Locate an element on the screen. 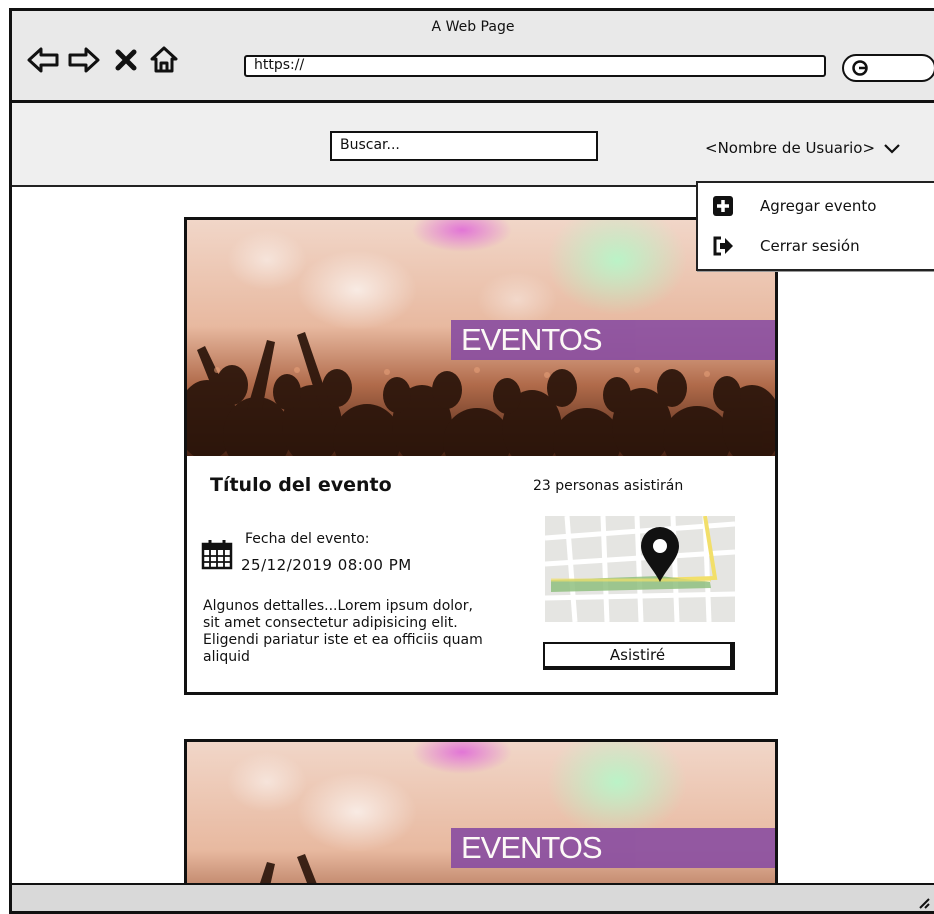 This screenshot has height=914, width=934. search-icon is located at coordinates (860, 68).